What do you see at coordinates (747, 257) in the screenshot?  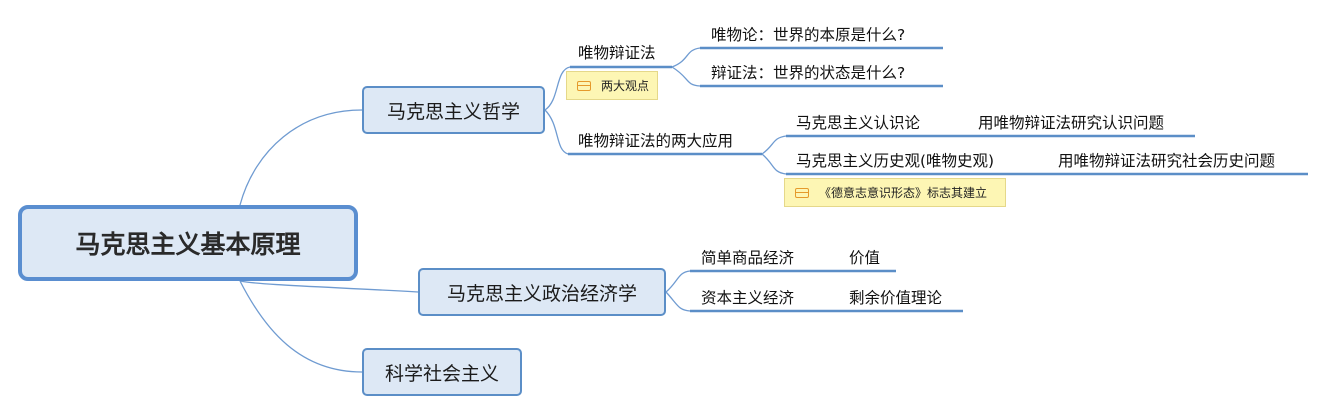 I see `simple-commodity-topic: 简单商品经济` at bounding box center [747, 257].